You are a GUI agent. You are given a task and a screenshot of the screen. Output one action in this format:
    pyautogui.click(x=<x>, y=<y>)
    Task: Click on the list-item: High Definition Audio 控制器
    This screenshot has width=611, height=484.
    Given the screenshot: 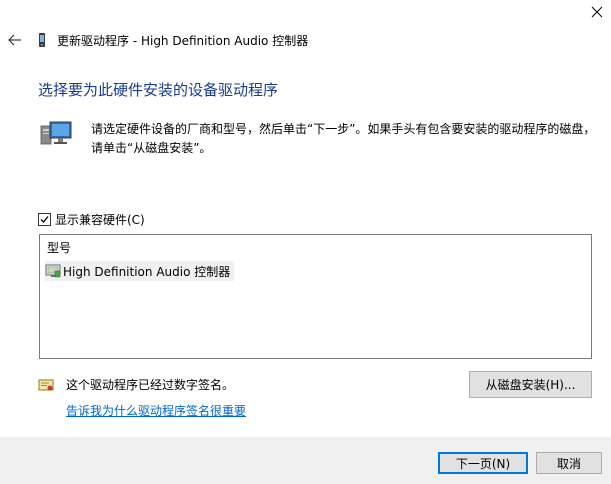 What is the action you would take?
    pyautogui.click(x=140, y=271)
    